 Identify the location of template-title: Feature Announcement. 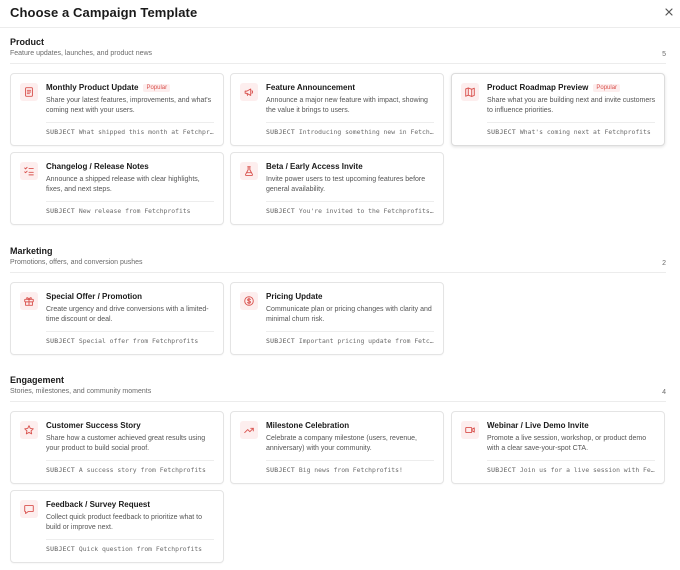
(311, 87).